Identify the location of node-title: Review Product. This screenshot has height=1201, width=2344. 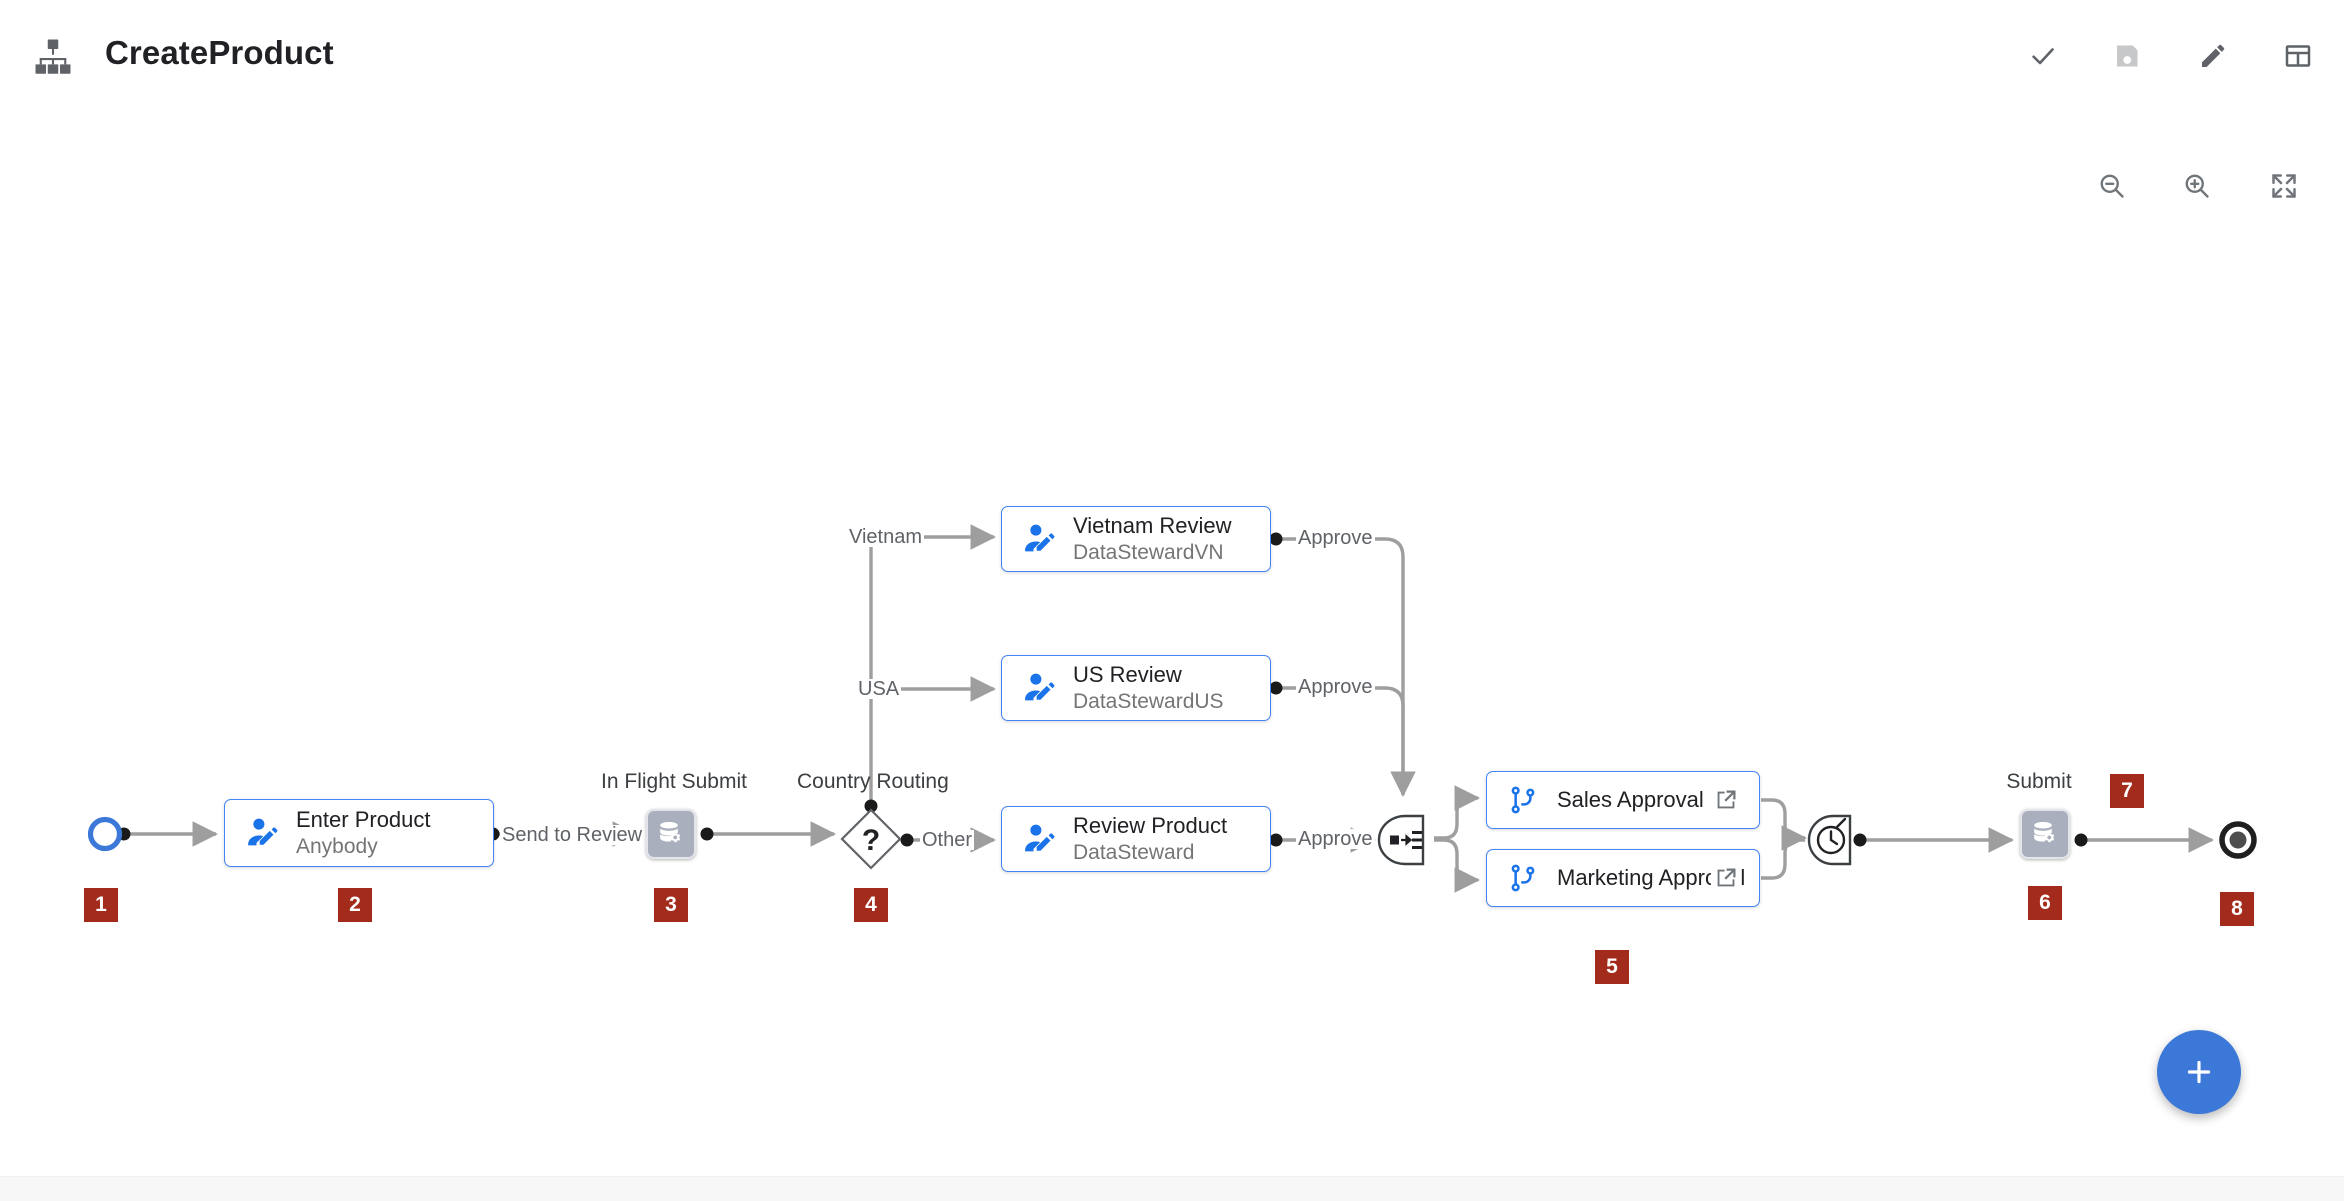
(1150, 825).